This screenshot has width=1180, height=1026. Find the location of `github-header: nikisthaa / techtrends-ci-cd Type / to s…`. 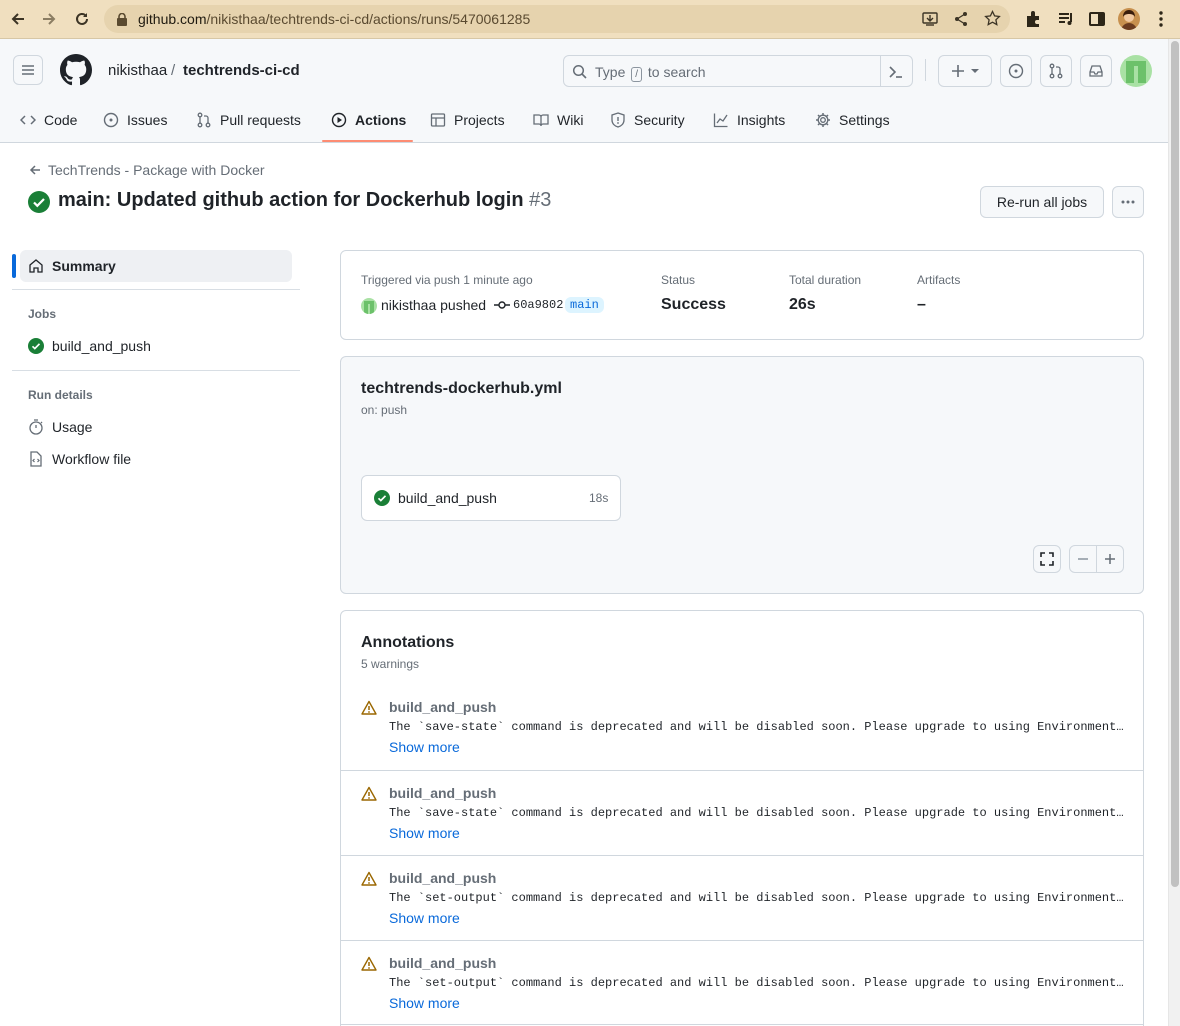

github-header: nikisthaa / techtrends-ci-cd Type / to s… is located at coordinates (584, 91).